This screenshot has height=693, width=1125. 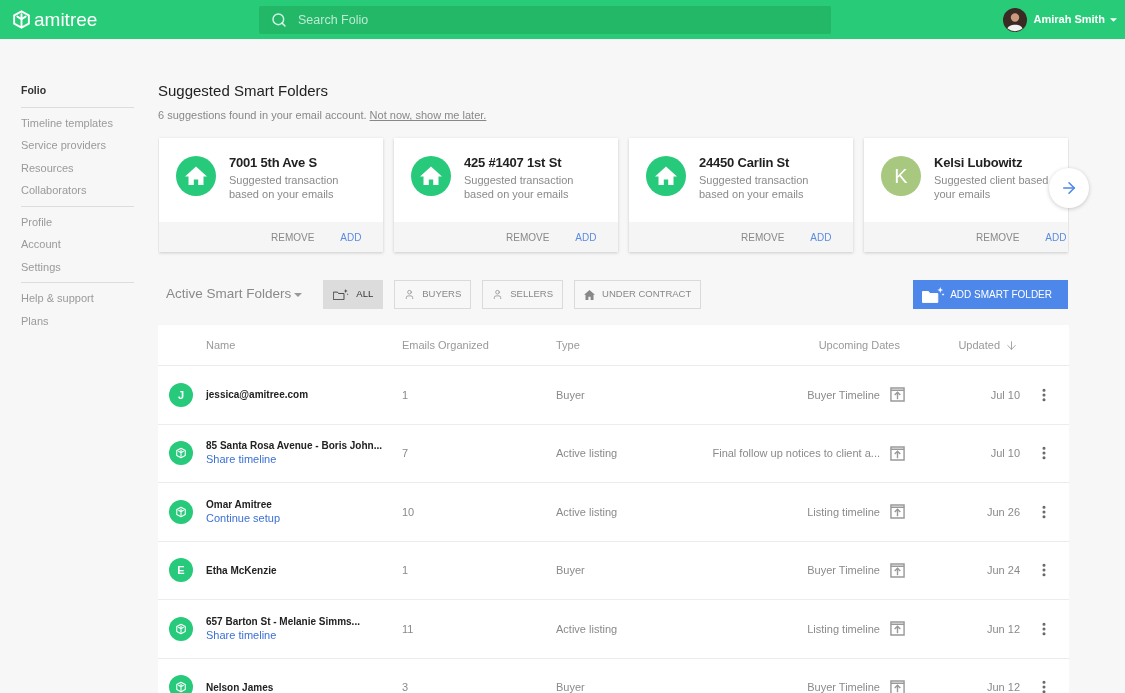 I want to click on next-button, so click(x=1069, y=188).